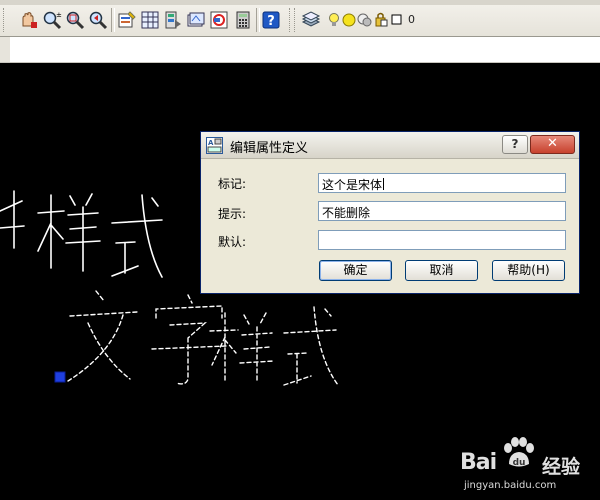 This screenshot has height=500, width=600. I want to click on sun-icon, so click(349, 20).